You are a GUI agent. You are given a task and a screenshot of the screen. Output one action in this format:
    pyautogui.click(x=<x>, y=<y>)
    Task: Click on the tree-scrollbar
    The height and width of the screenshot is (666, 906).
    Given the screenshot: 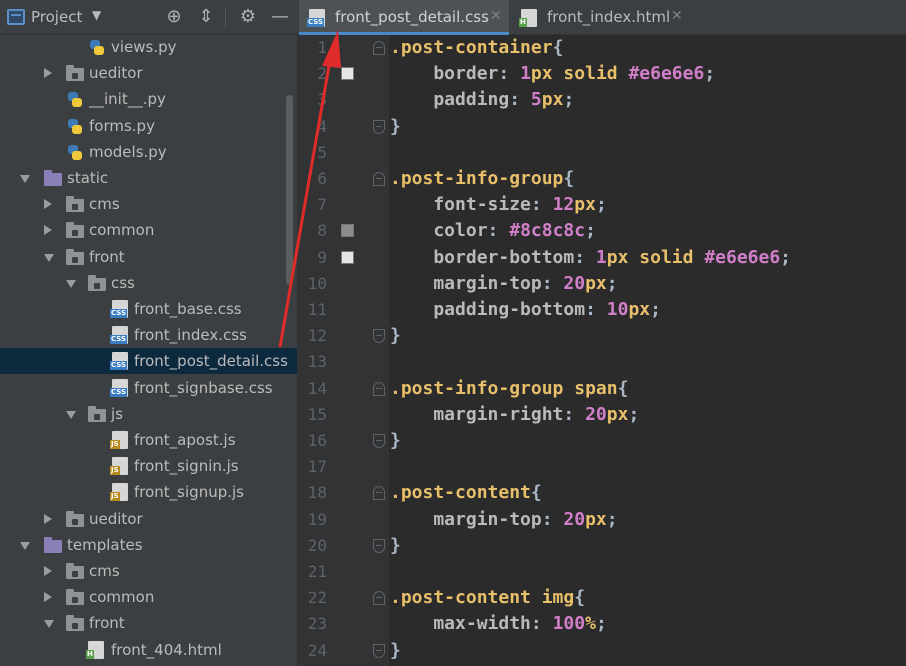 What is the action you would take?
    pyautogui.click(x=289, y=190)
    